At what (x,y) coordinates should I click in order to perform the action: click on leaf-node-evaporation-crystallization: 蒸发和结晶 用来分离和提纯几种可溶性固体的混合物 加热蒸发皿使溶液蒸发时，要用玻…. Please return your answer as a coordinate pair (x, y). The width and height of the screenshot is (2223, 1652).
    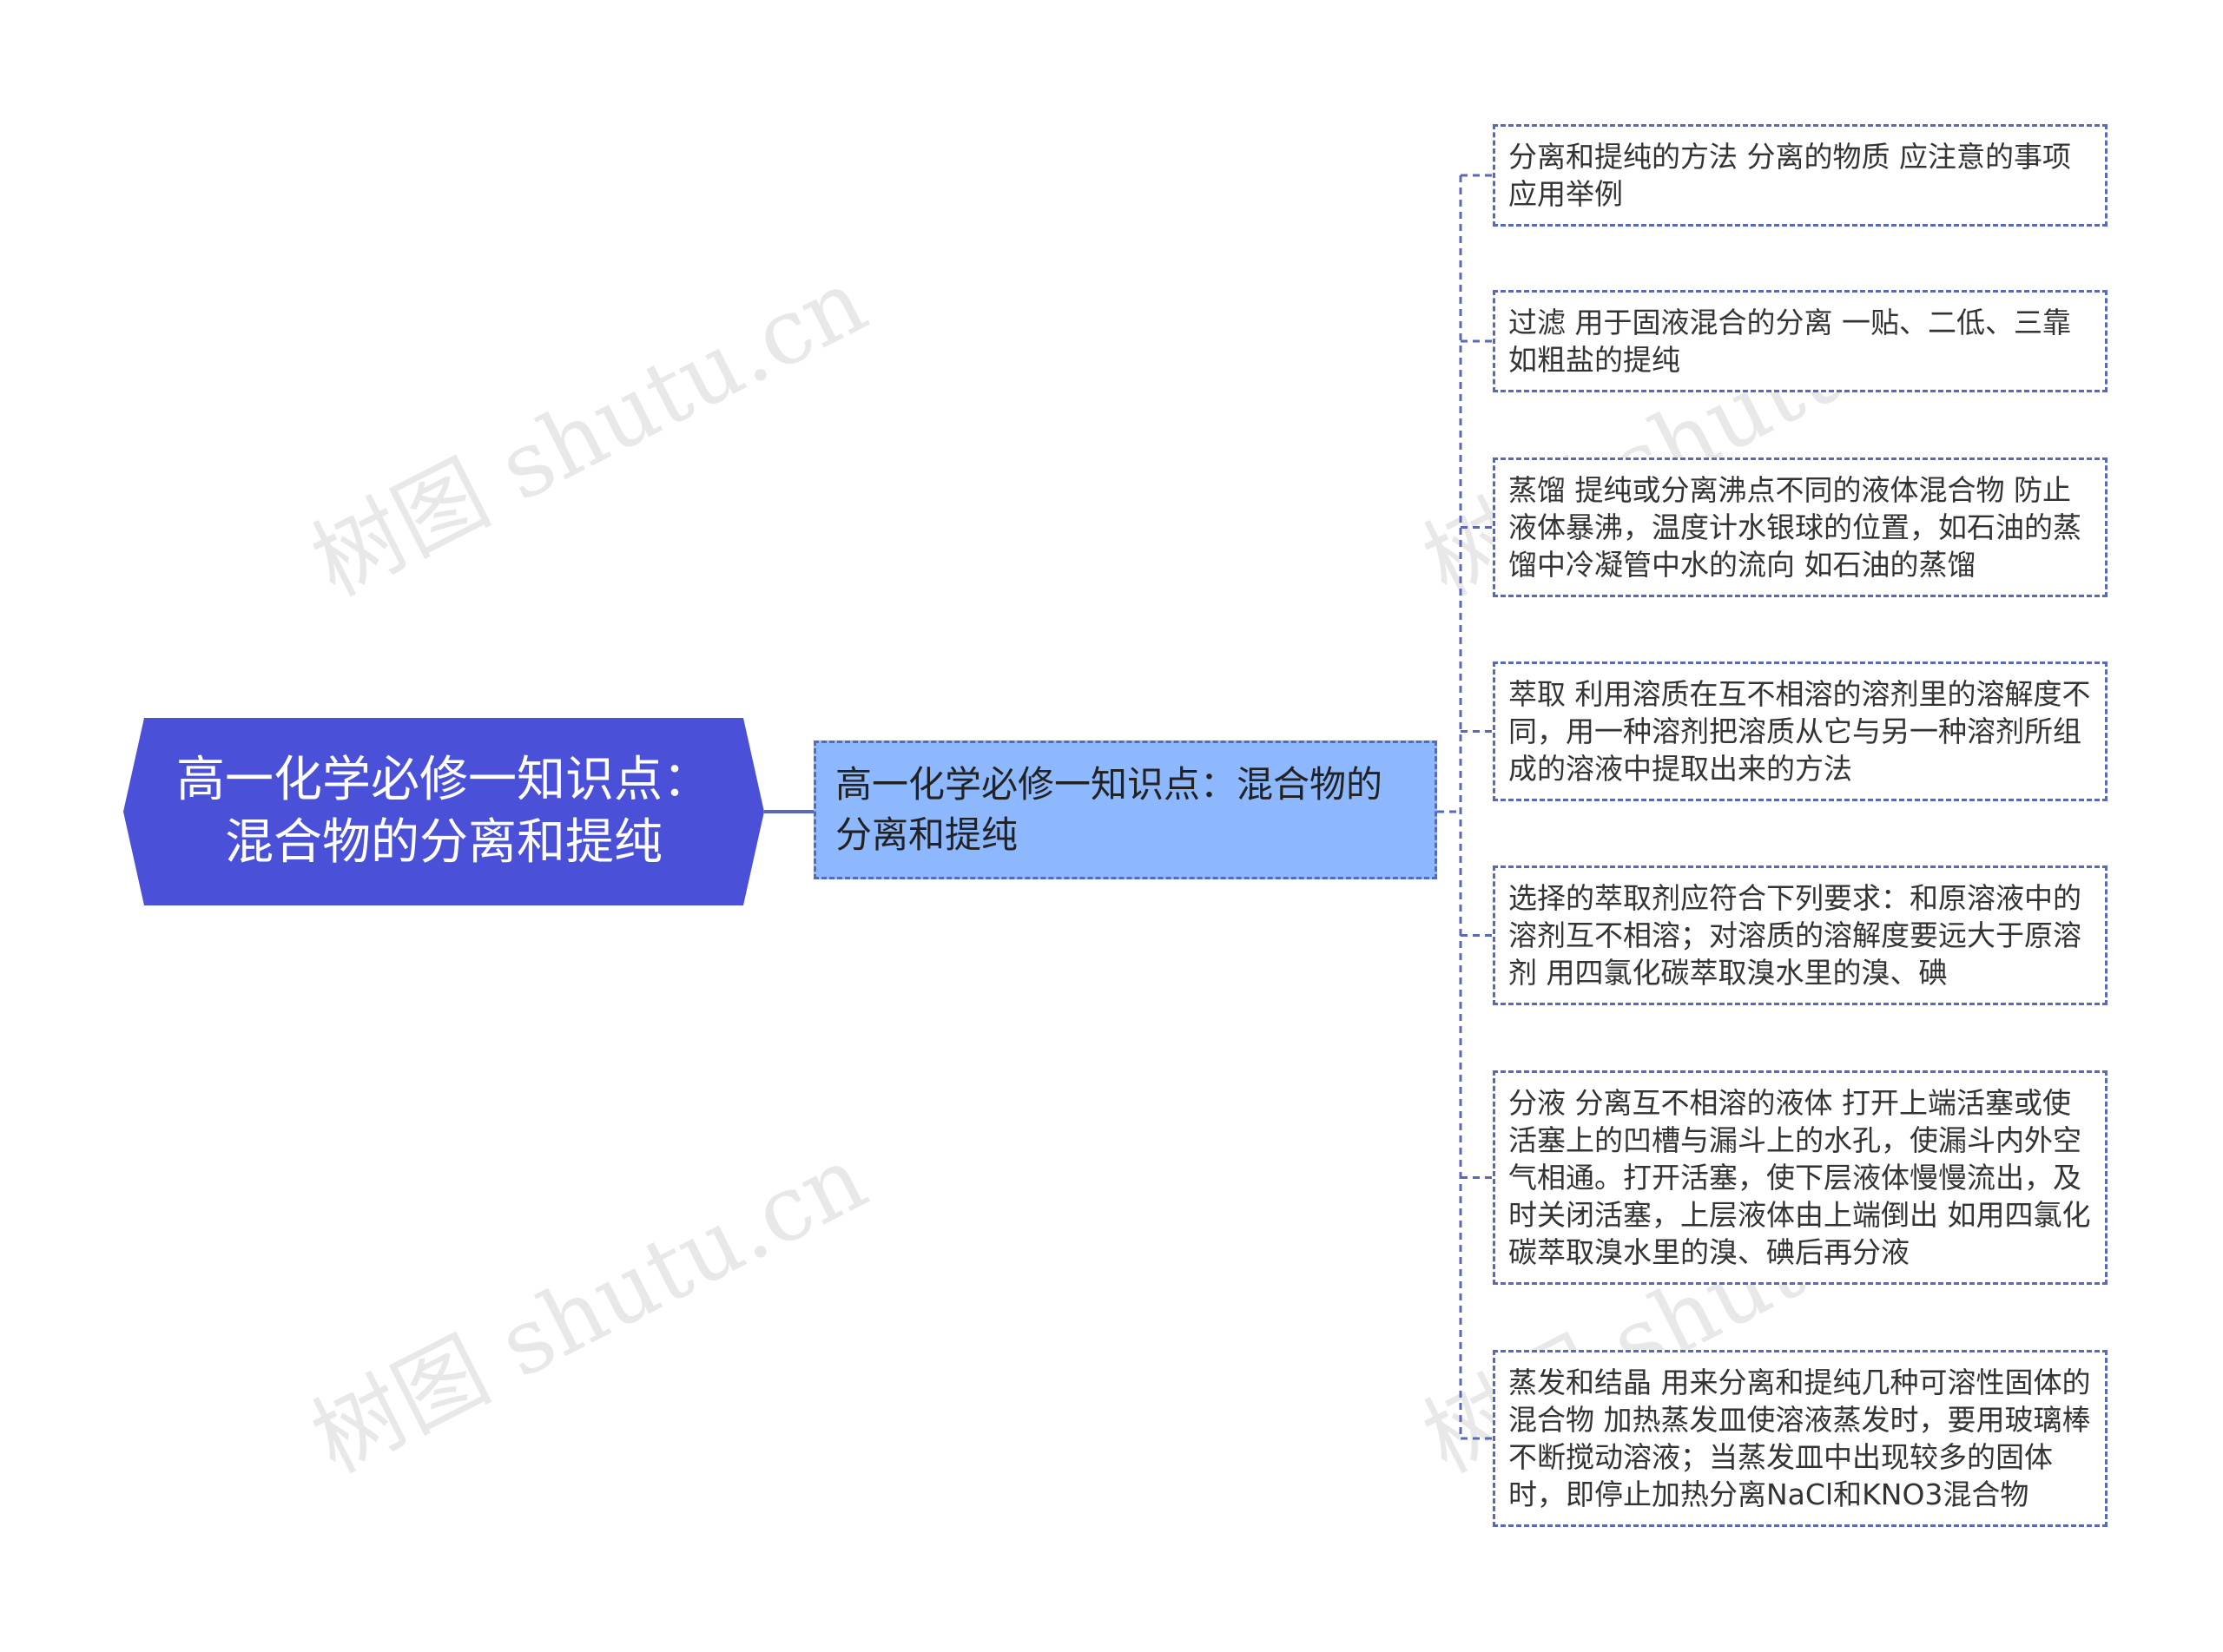
    Looking at the image, I should click on (1800, 1438).